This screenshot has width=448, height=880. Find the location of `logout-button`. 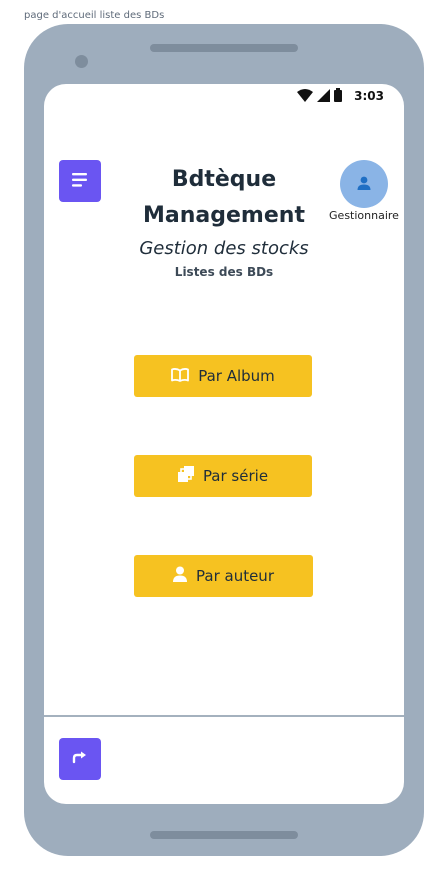

logout-button is located at coordinates (80, 759).